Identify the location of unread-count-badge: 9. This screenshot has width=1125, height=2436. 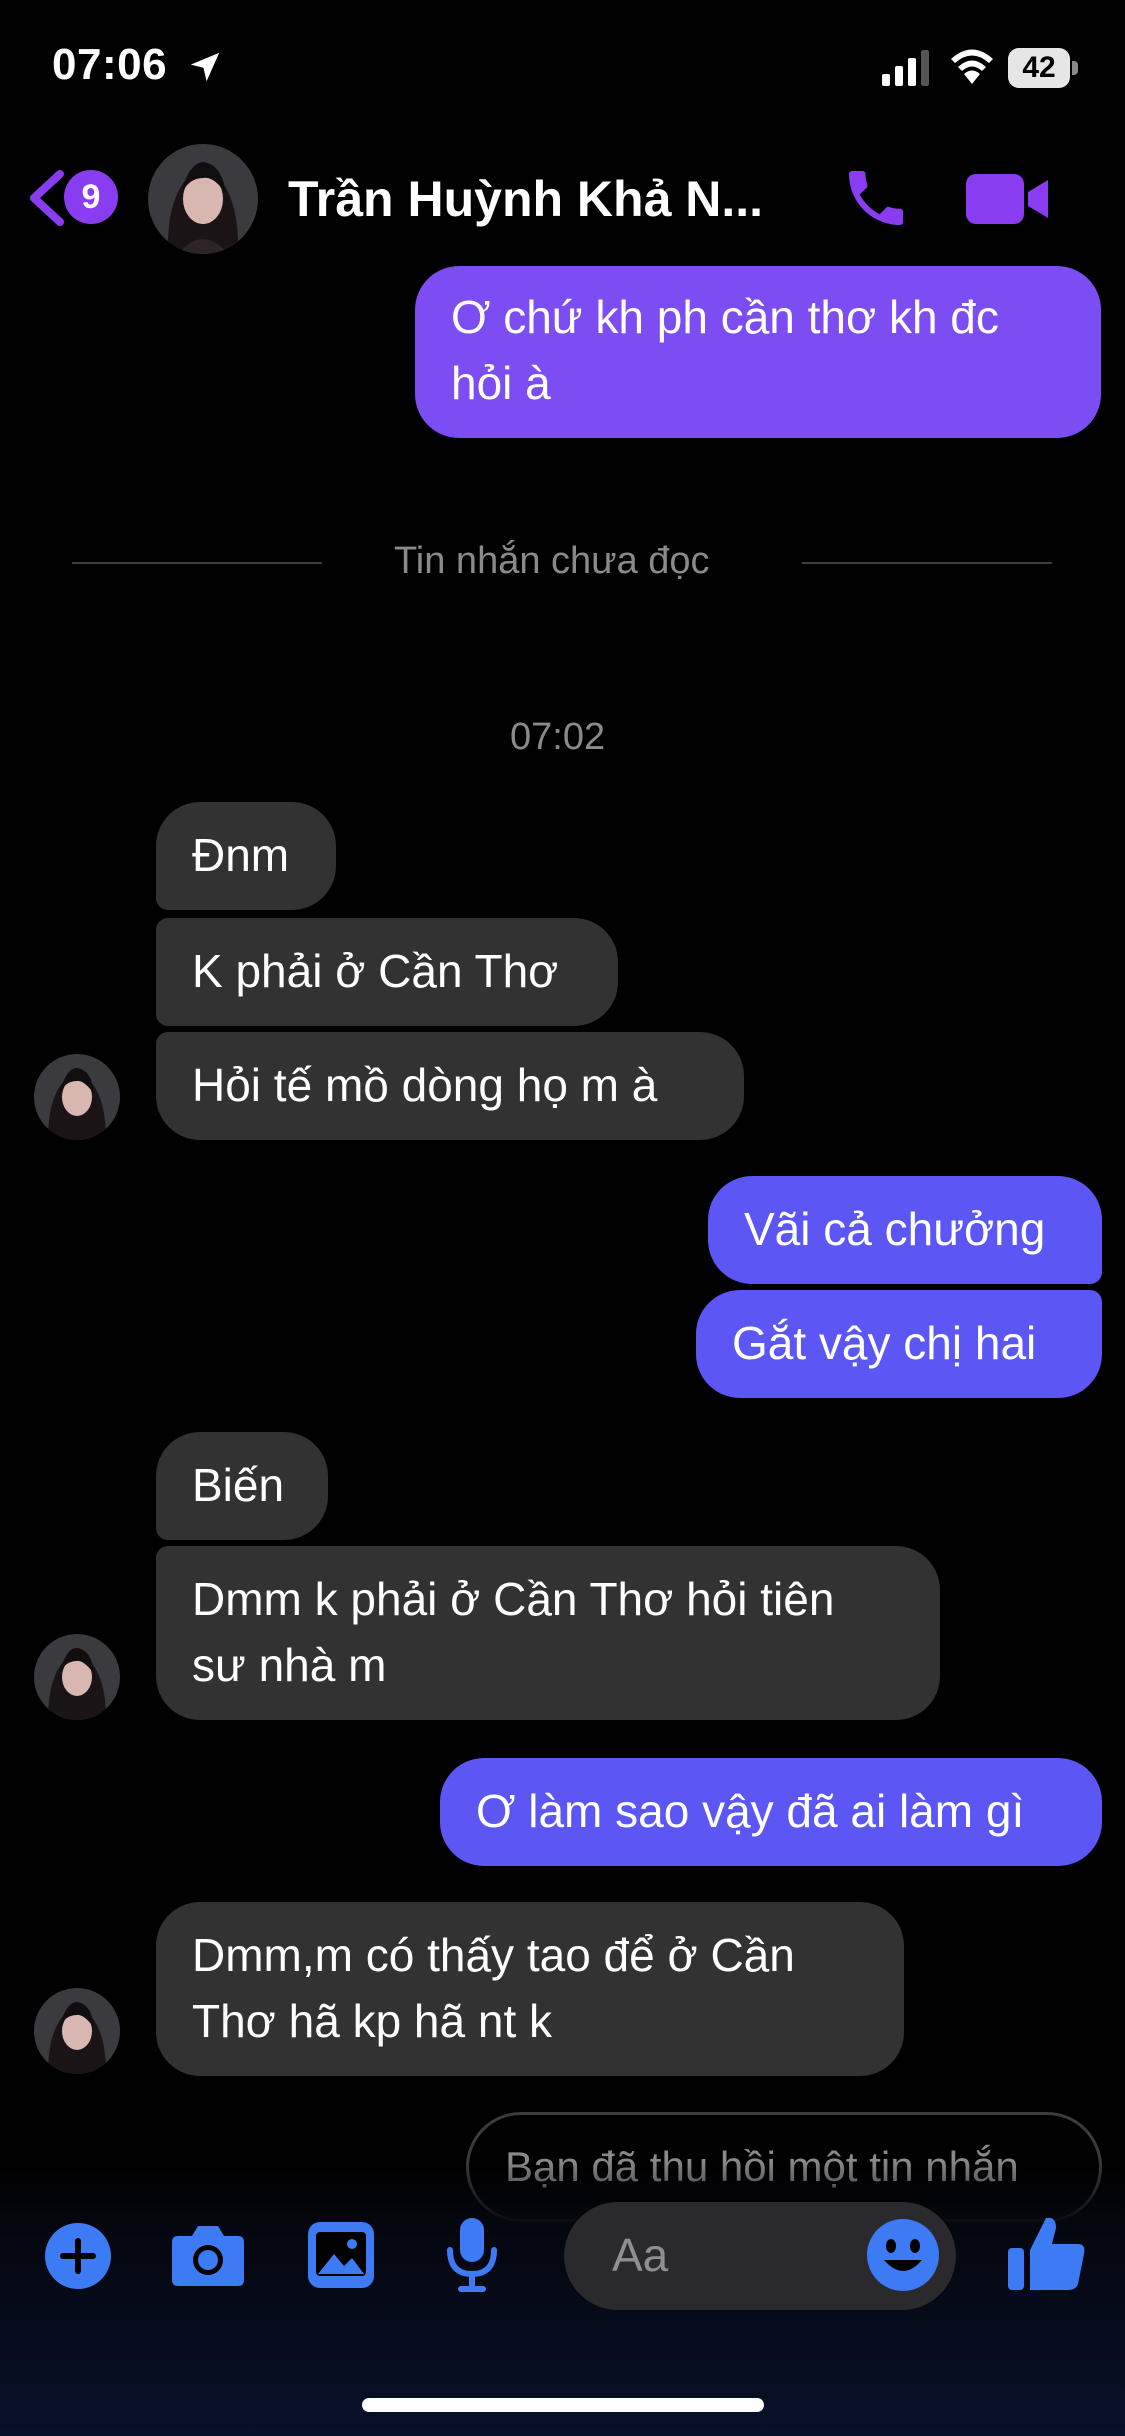
(91, 197).